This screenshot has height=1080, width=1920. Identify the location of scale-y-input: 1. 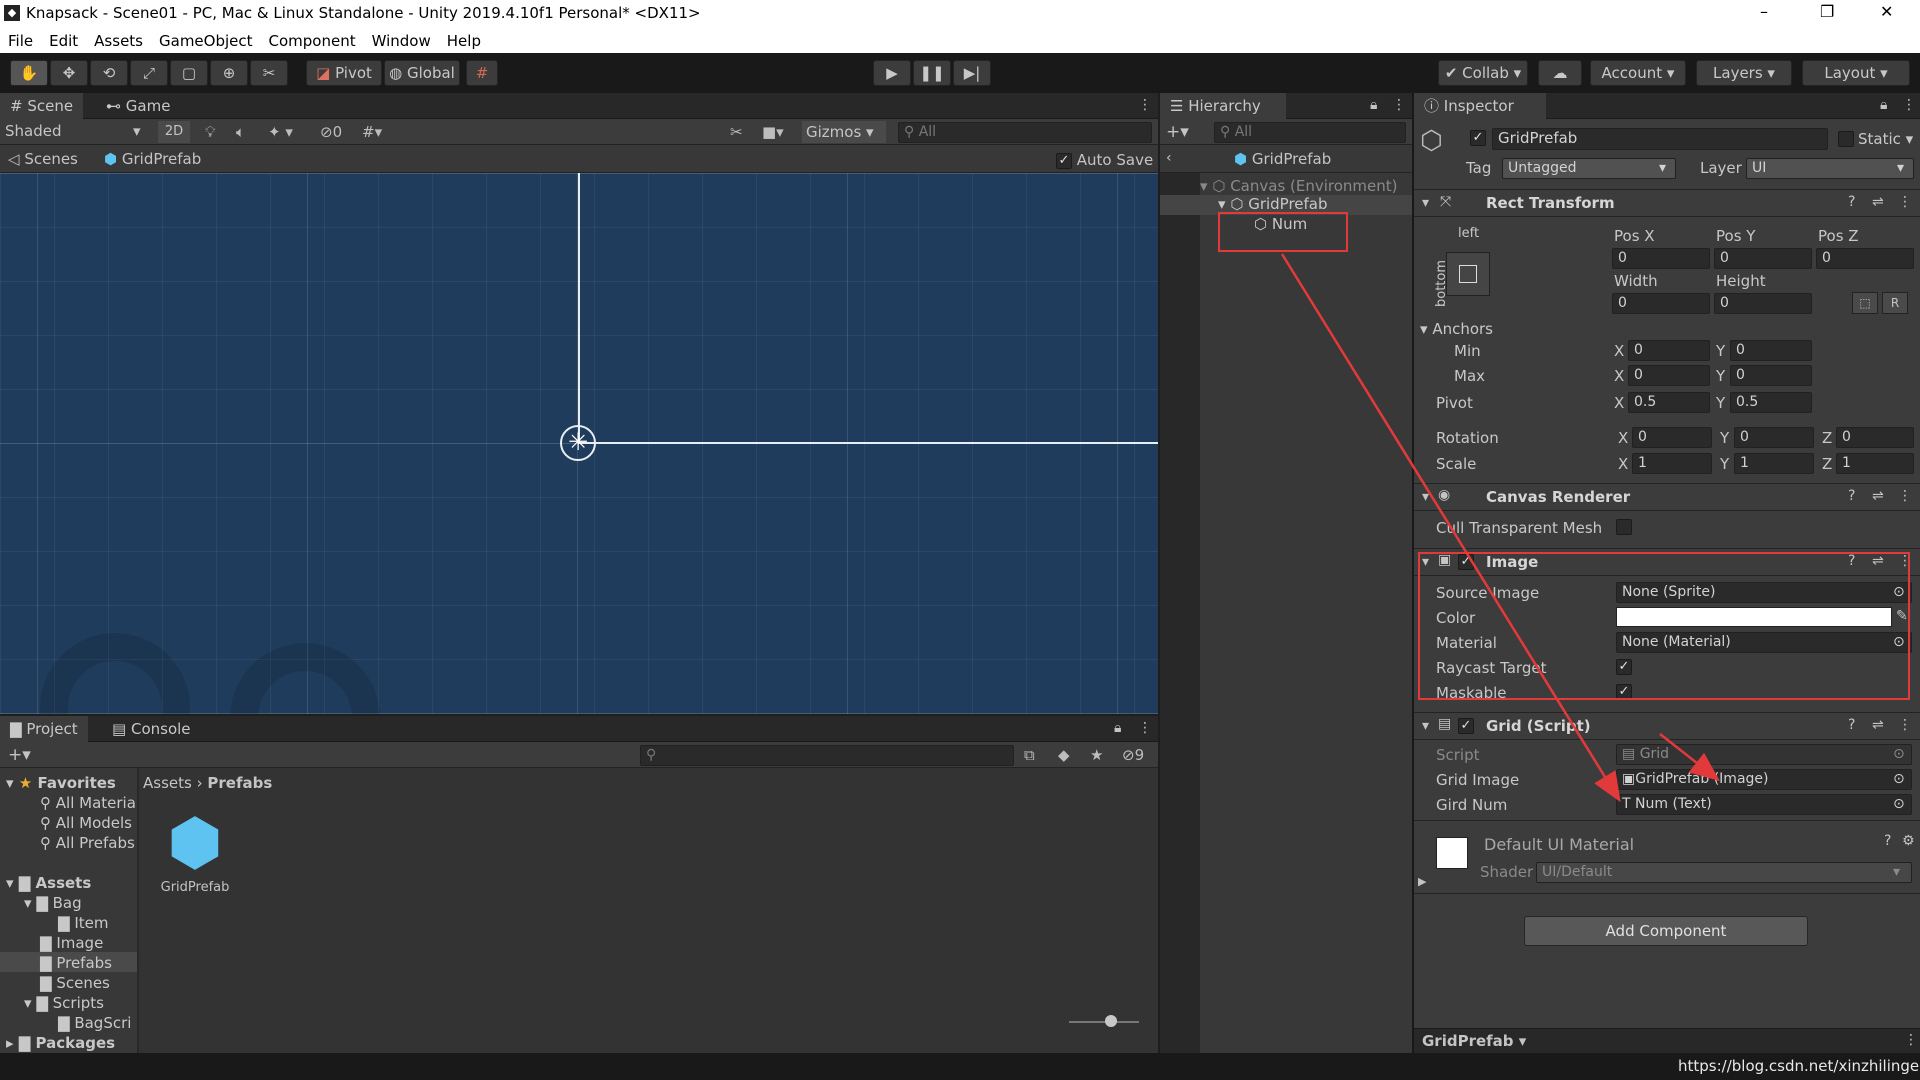
(1774, 463).